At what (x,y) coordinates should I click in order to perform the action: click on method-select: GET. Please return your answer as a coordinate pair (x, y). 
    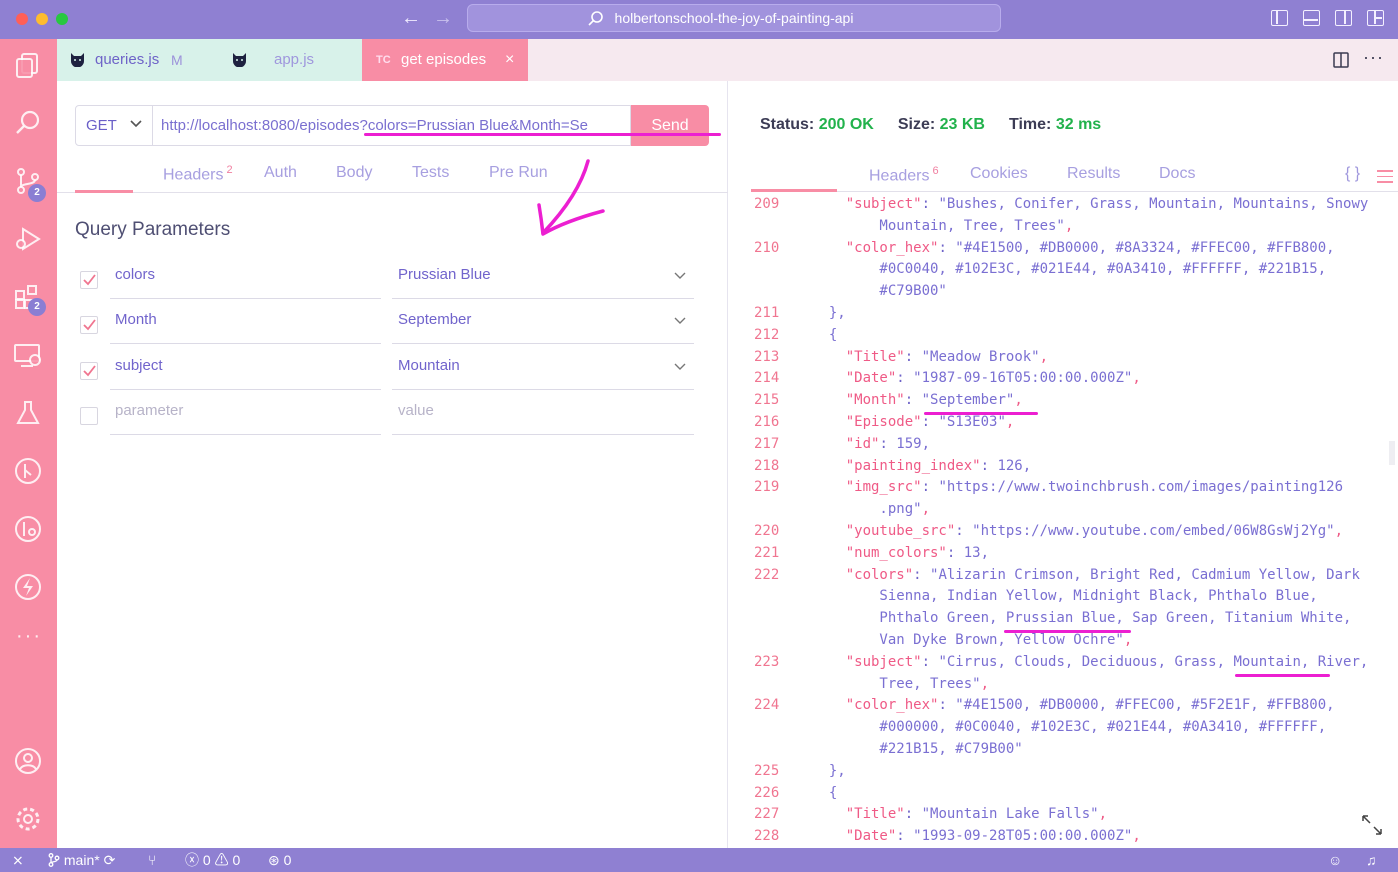
    Looking at the image, I should click on (114, 125).